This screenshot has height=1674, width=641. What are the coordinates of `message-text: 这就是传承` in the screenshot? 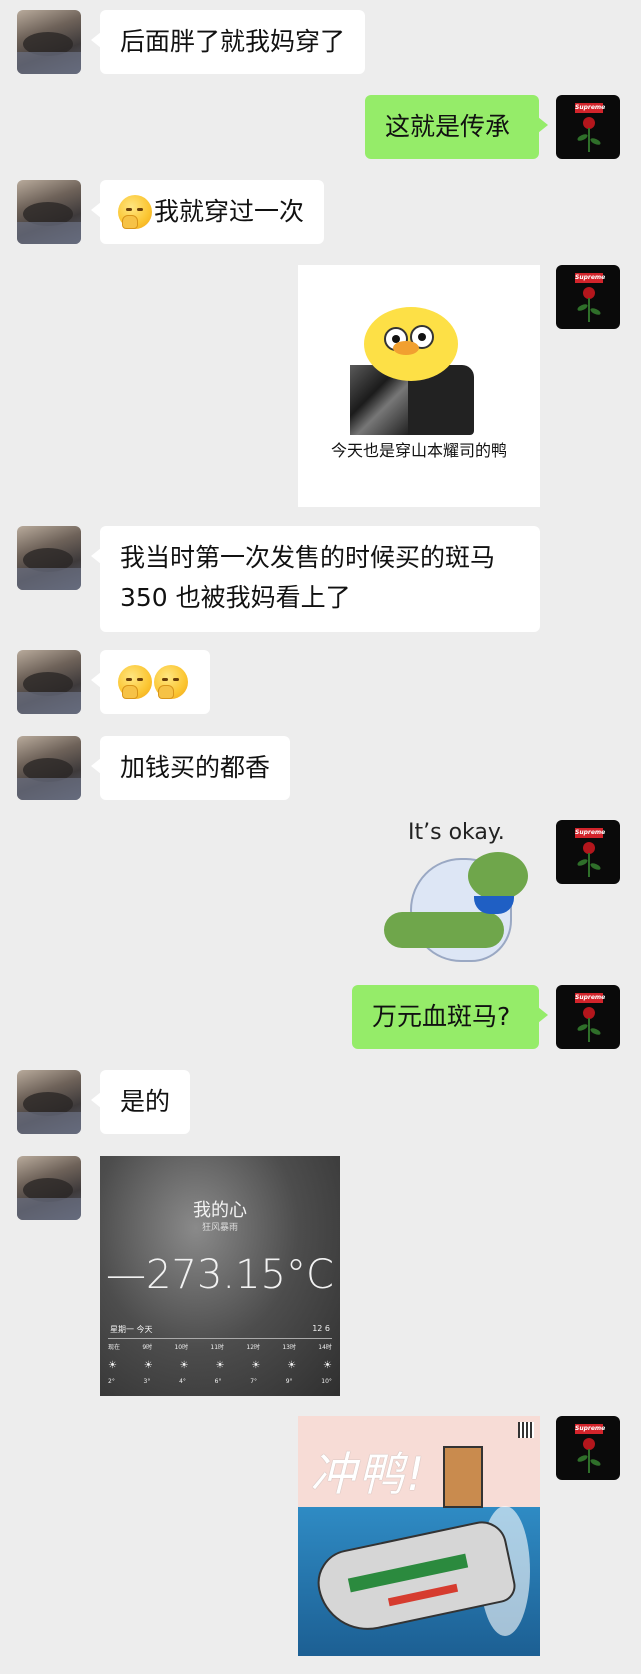 It's located at (448, 126).